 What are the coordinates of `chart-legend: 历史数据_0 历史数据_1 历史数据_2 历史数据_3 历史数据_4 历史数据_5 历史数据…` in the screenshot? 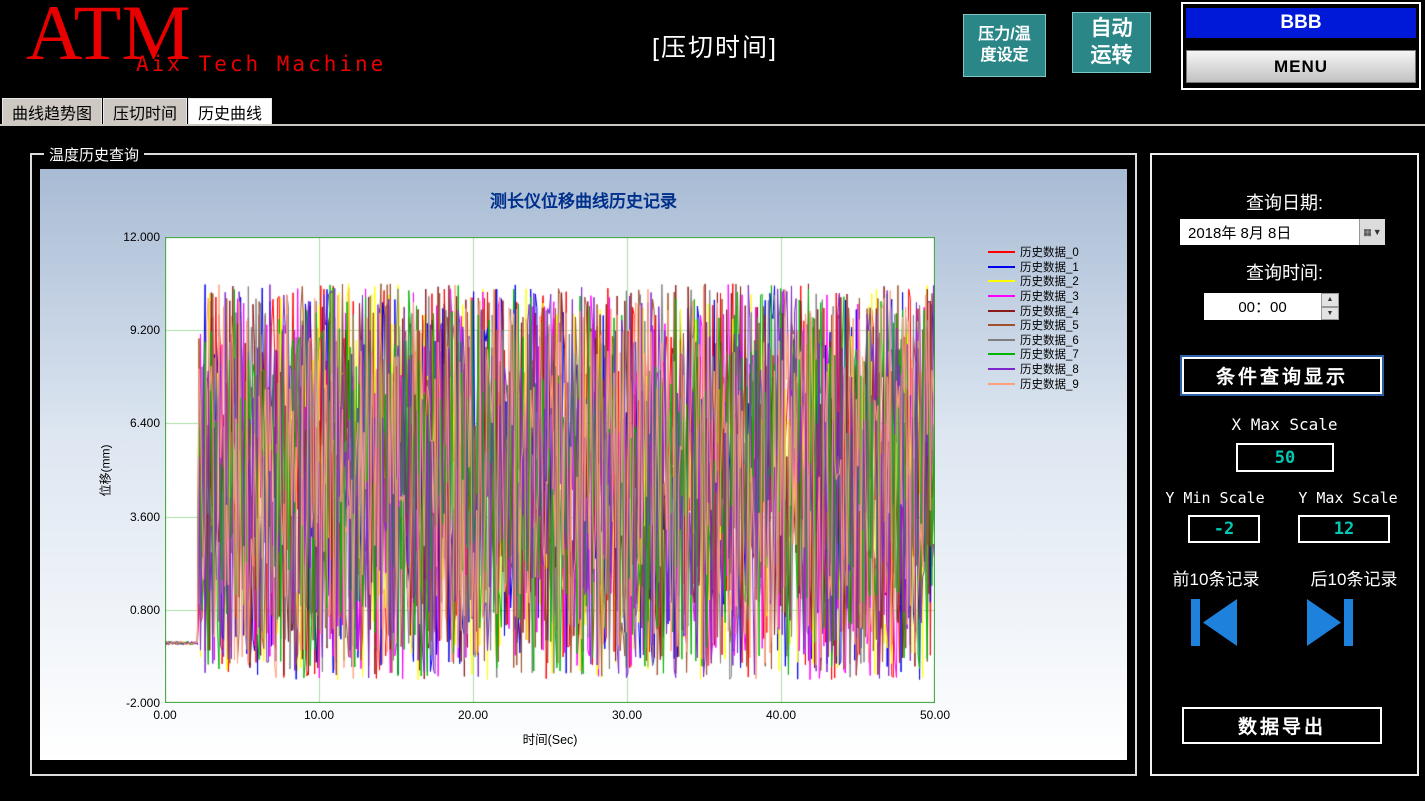 It's located at (1033, 318).